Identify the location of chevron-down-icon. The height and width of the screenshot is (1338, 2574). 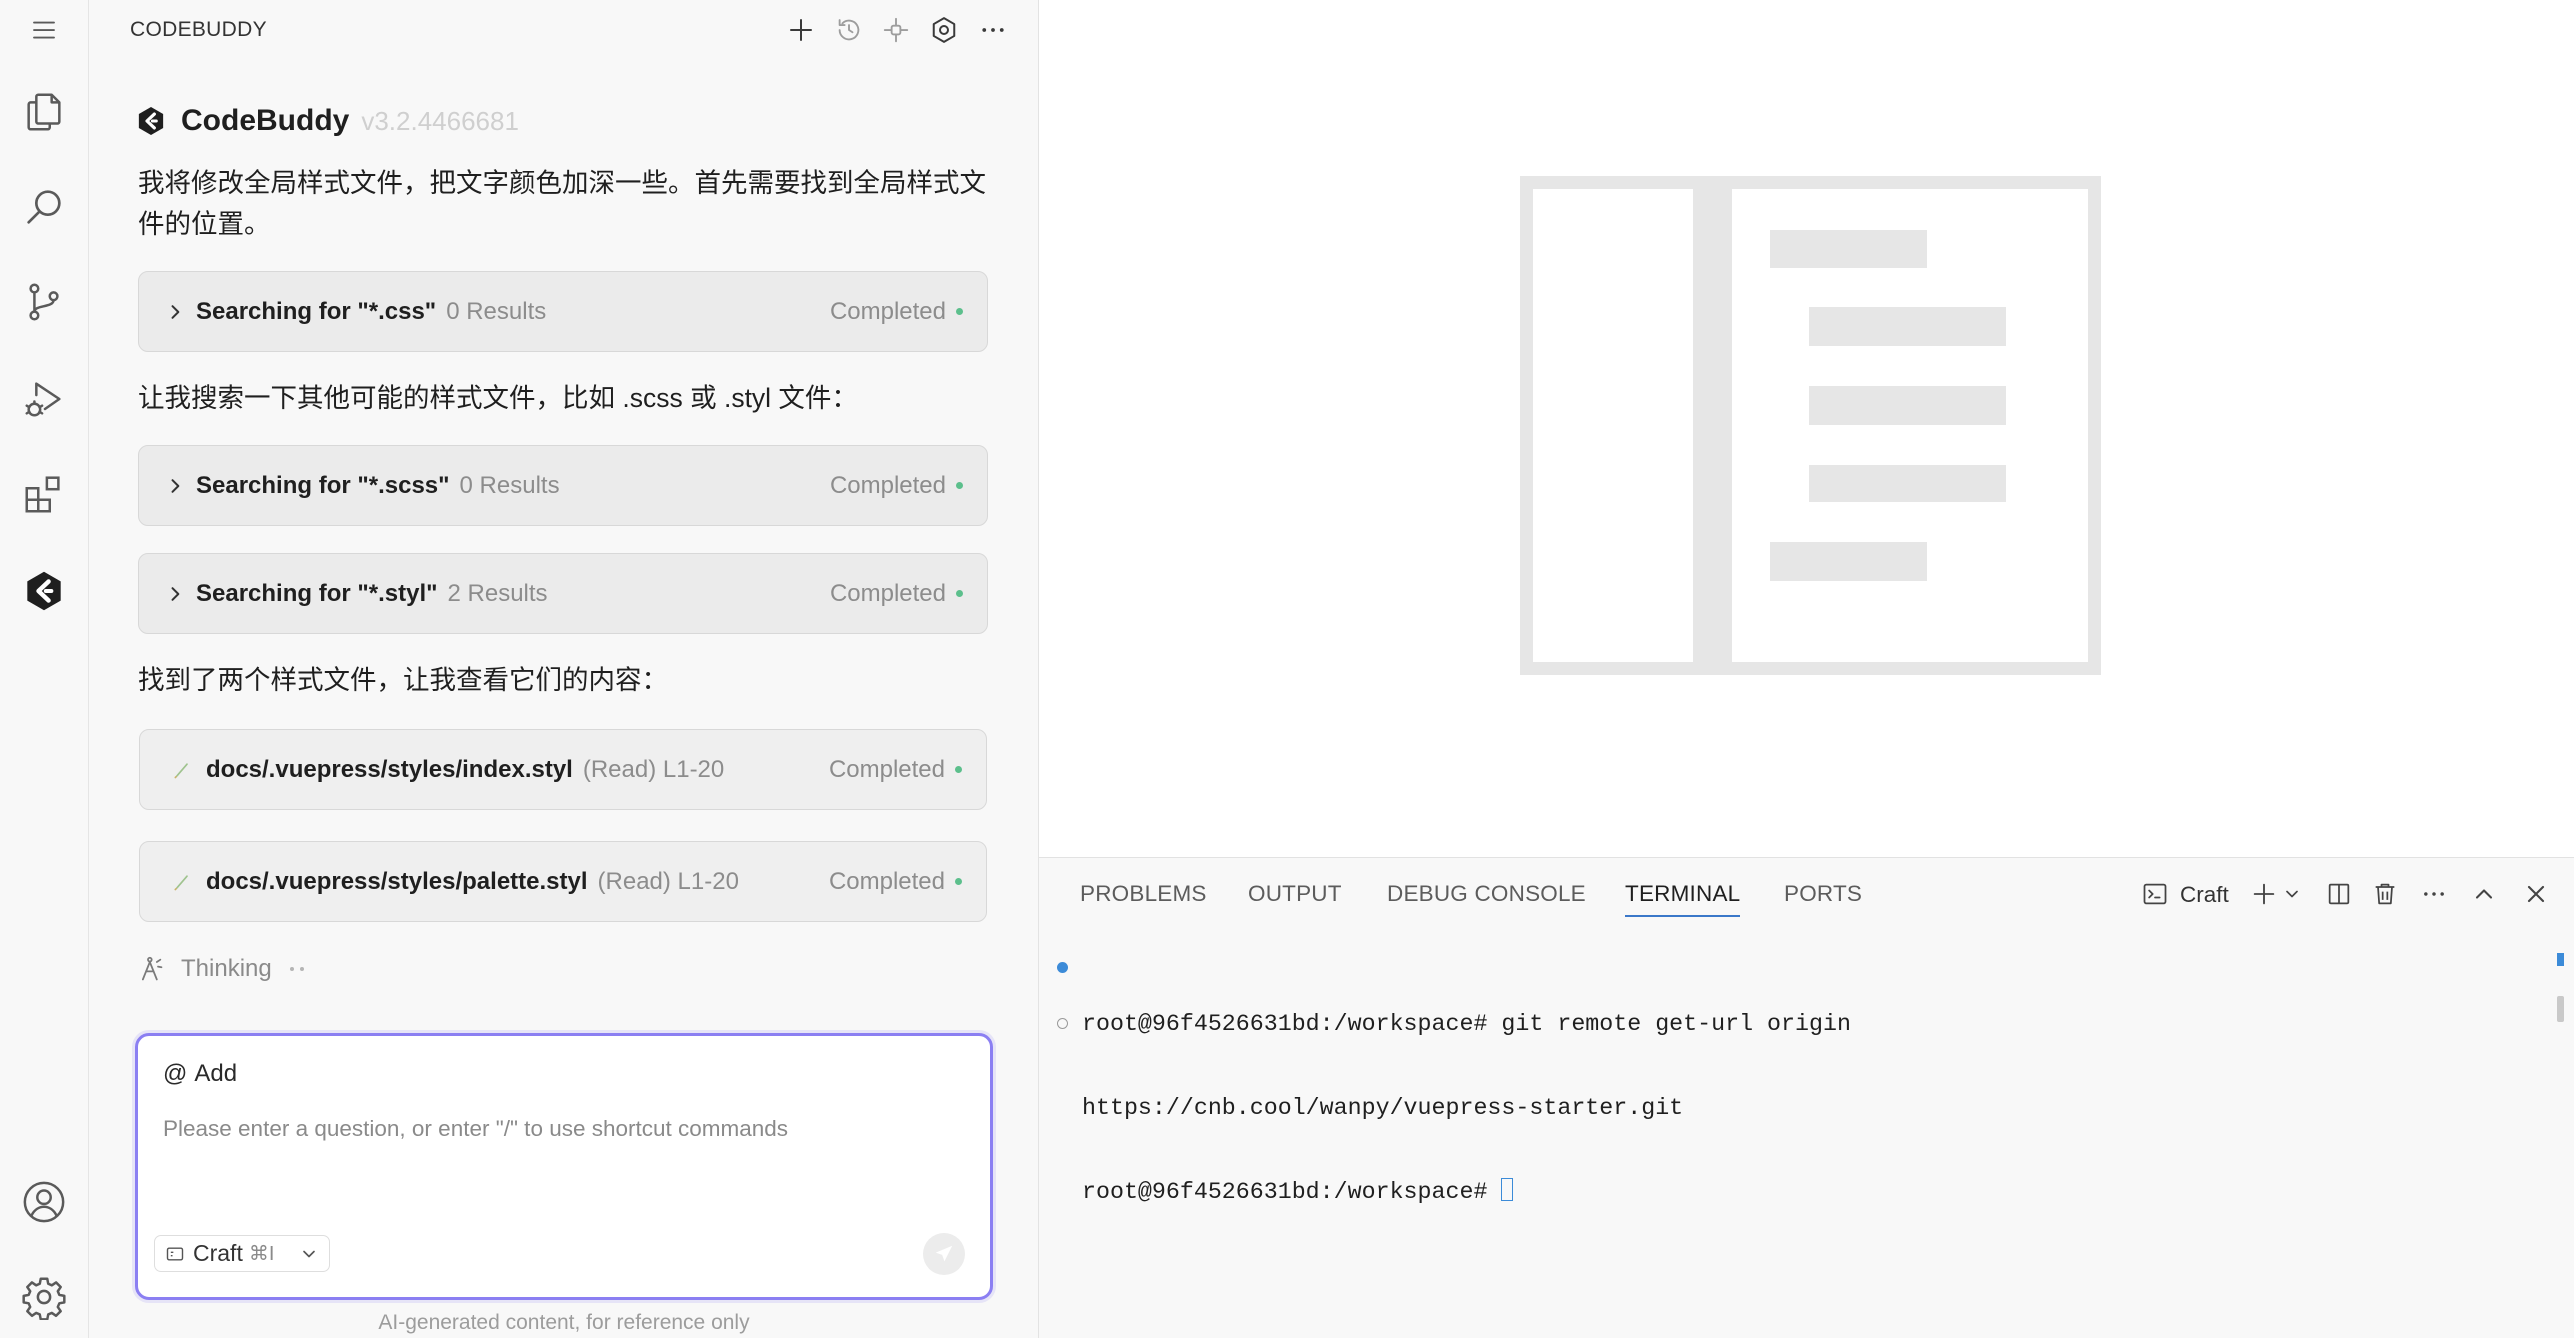
(309, 1253).